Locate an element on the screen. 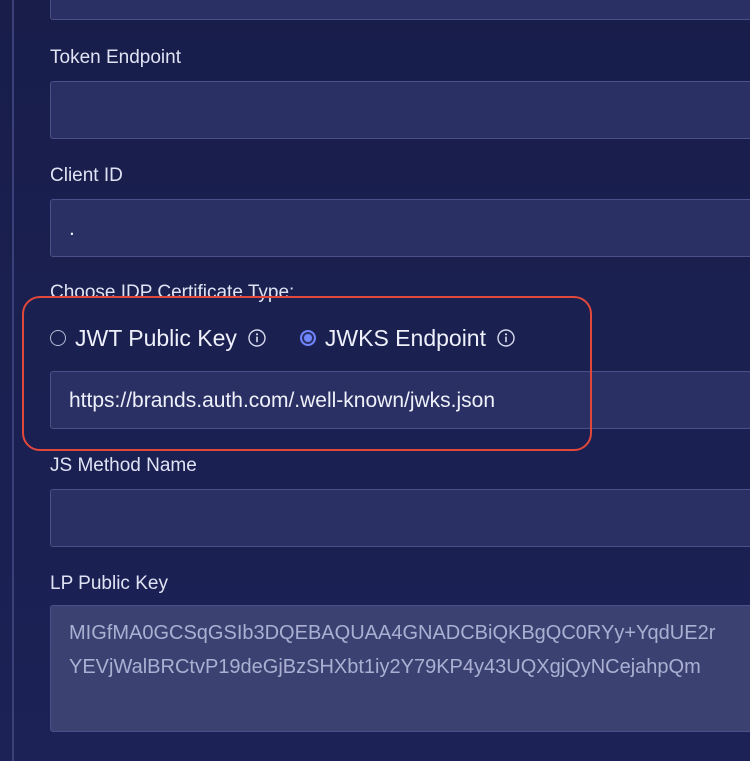 This screenshot has height=761, width=750. jwks-endpoint-label: JWKS Endpoint is located at coordinates (405, 337).